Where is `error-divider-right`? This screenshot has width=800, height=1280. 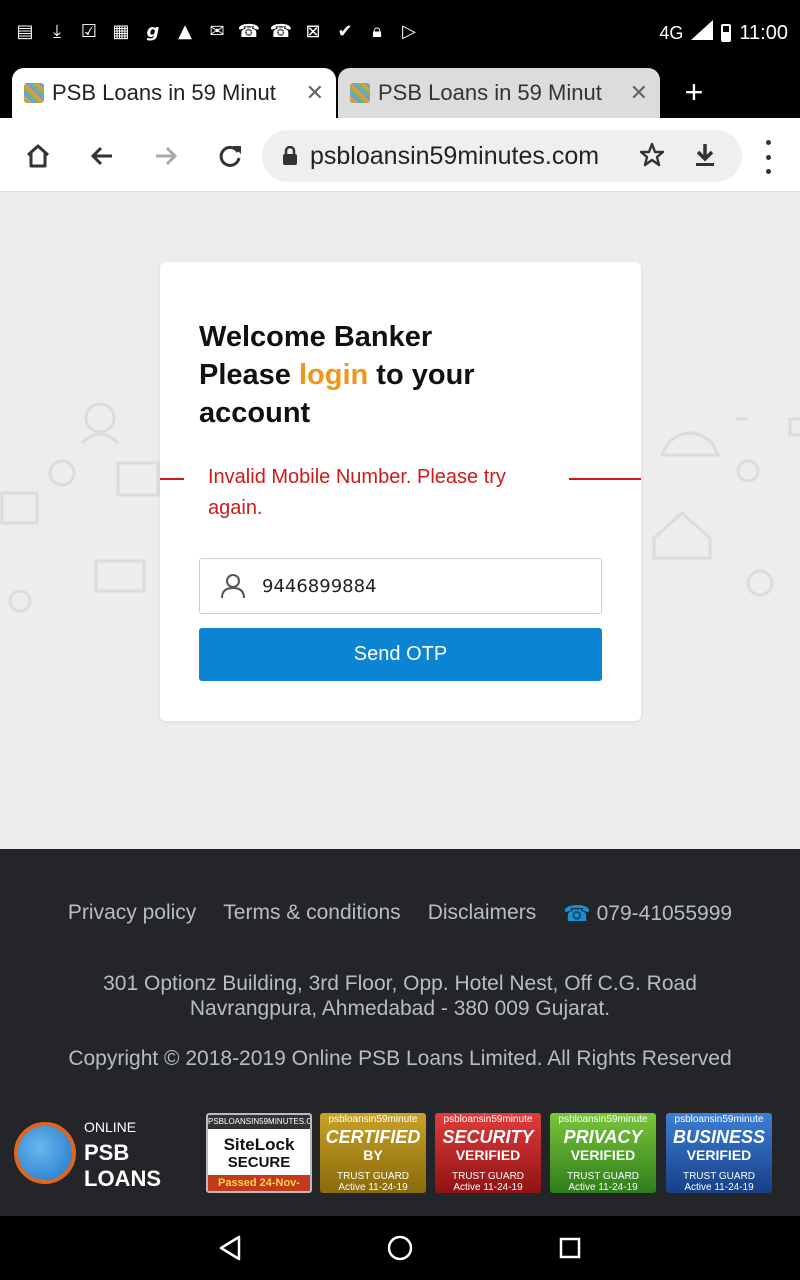 error-divider-right is located at coordinates (605, 479).